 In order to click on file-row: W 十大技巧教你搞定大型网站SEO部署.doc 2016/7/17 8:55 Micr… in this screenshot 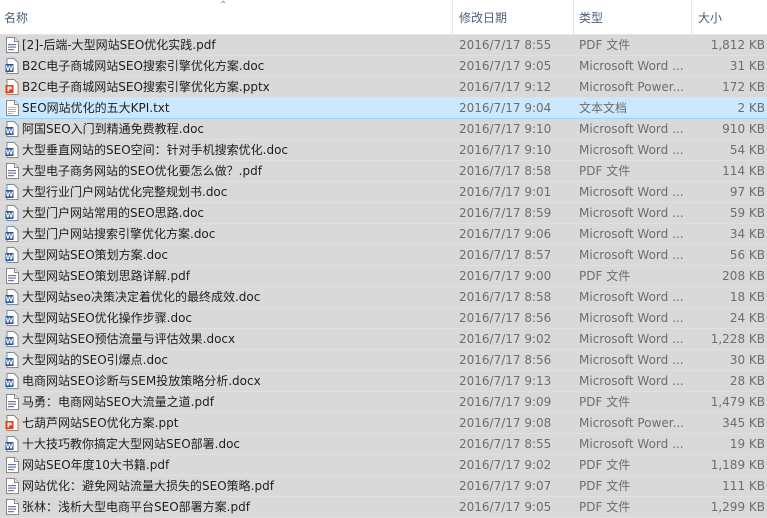, I will do `click(383, 444)`.